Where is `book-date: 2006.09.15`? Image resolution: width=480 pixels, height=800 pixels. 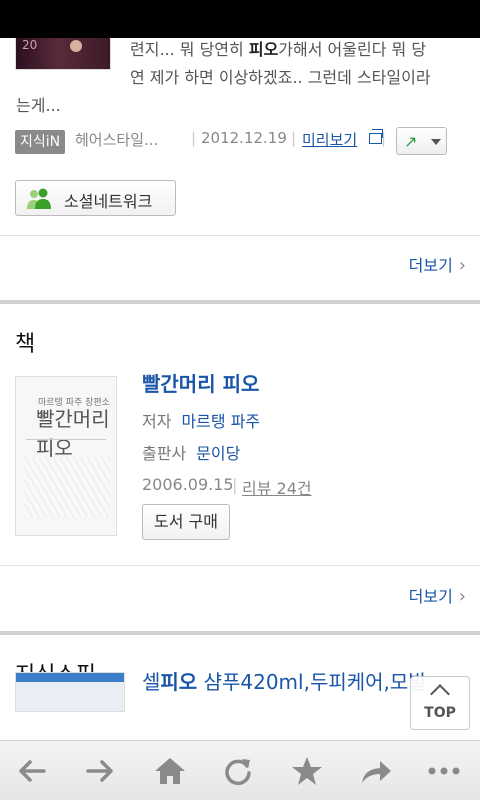 book-date: 2006.09.15 is located at coordinates (188, 484).